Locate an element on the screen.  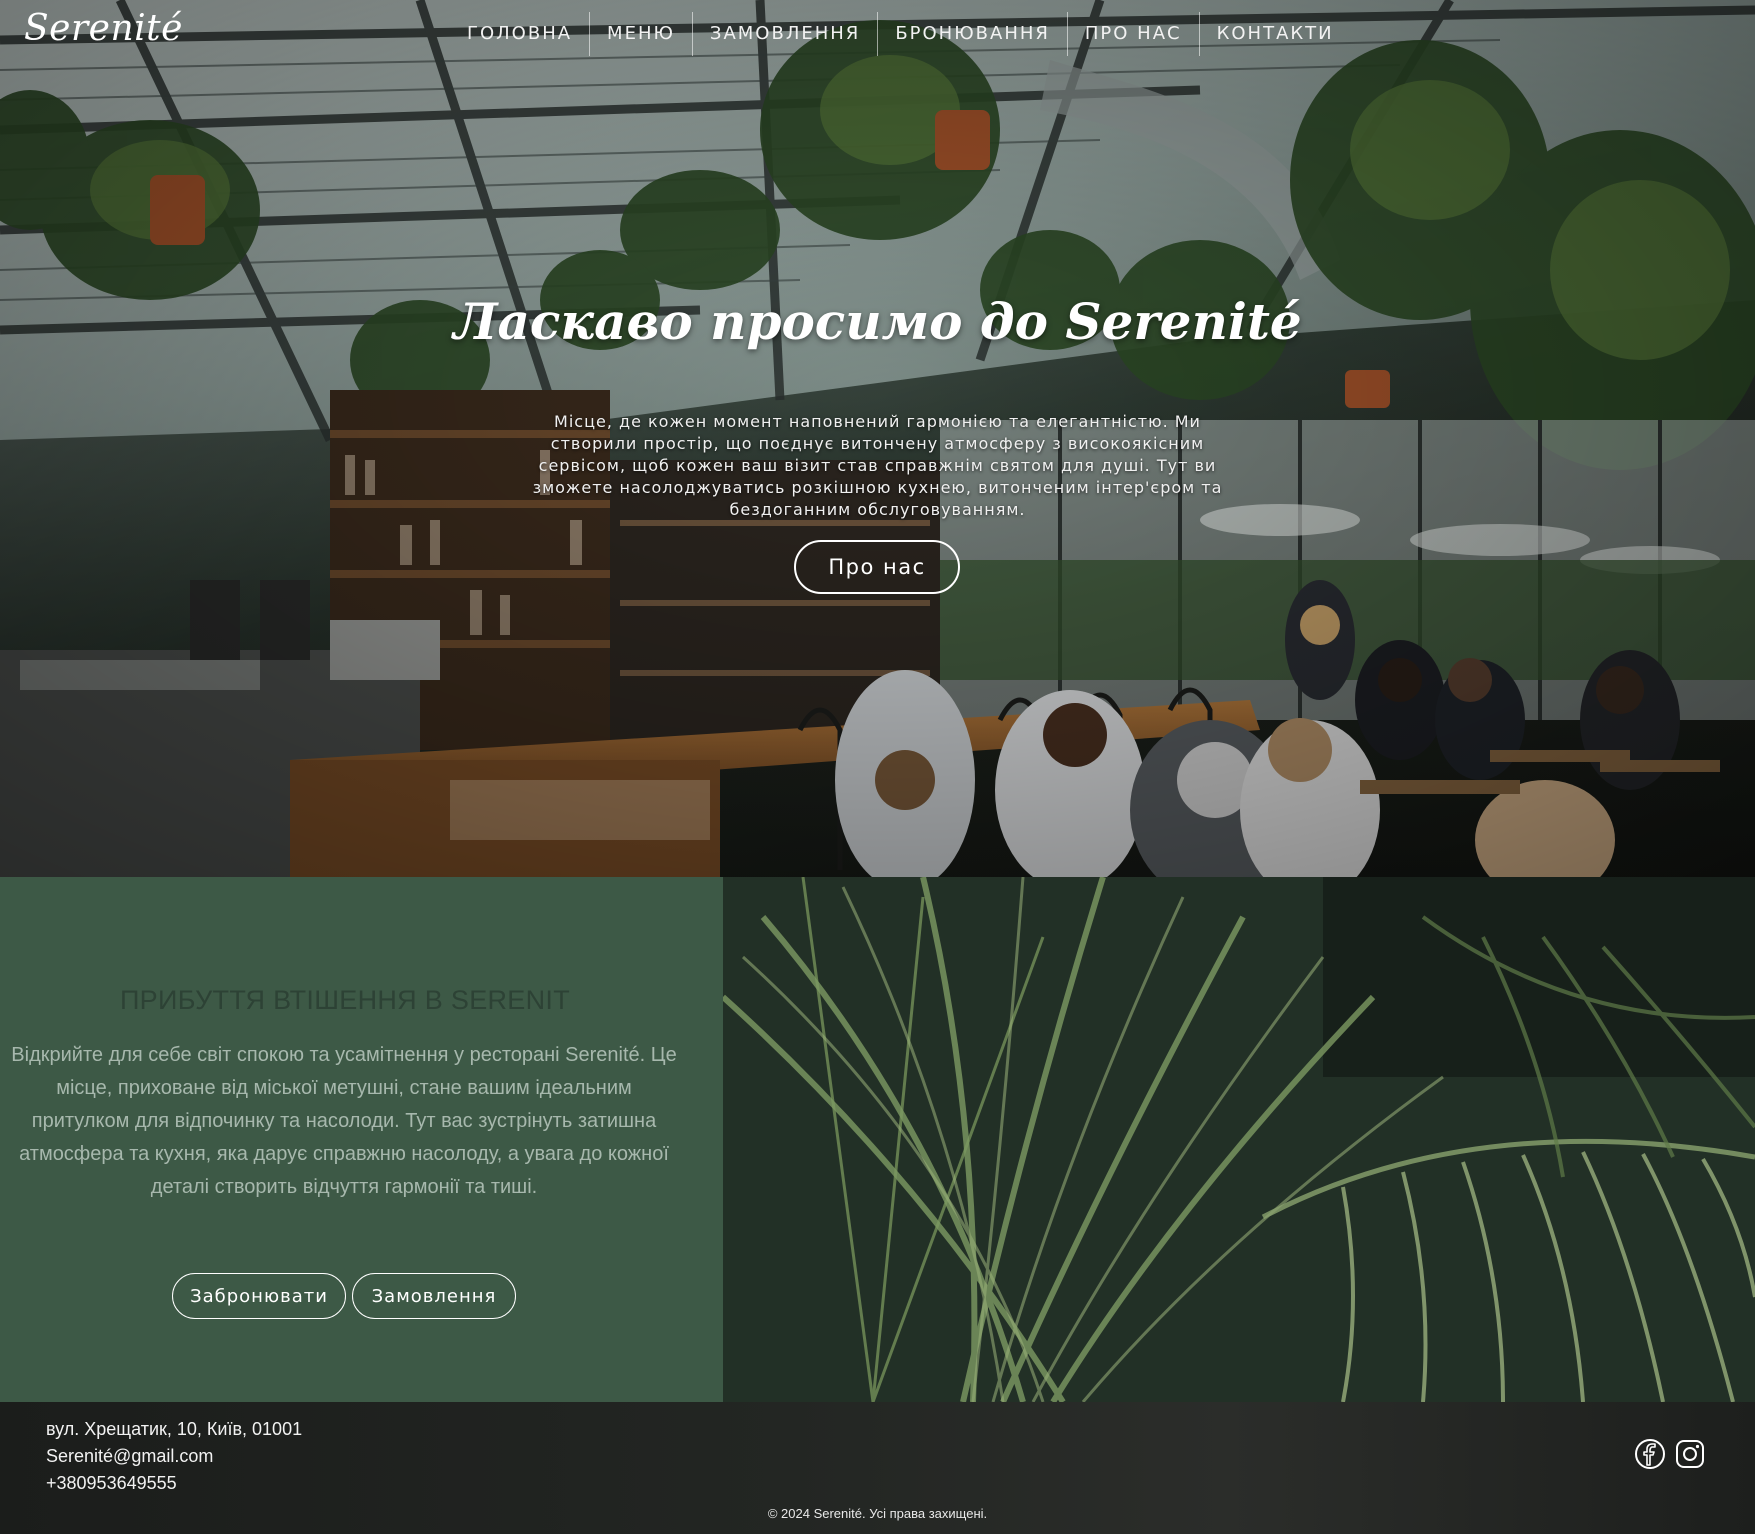
nav-item-orders: ЗАМОВЛЕННЯ is located at coordinates (786, 34).